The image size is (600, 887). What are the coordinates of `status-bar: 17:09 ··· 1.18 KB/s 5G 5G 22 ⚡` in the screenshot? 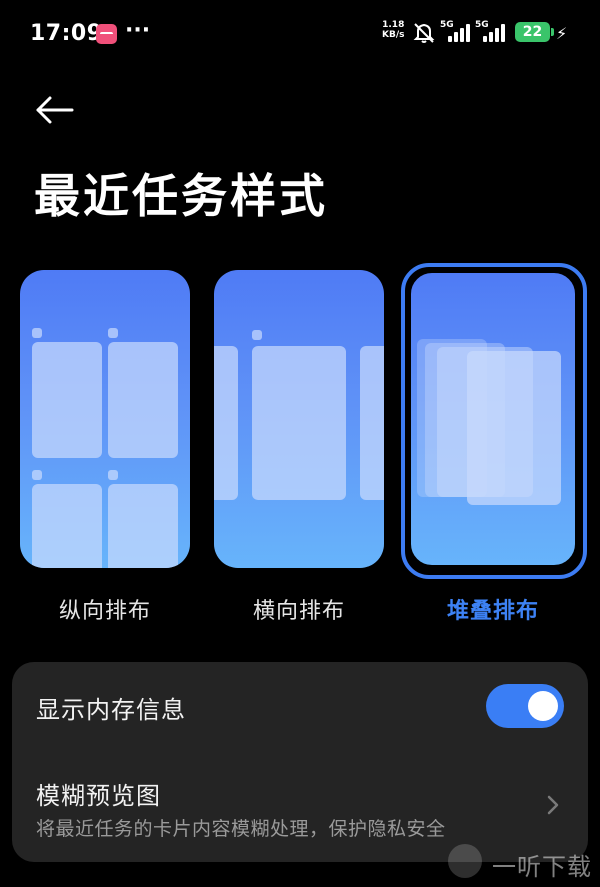 It's located at (300, 30).